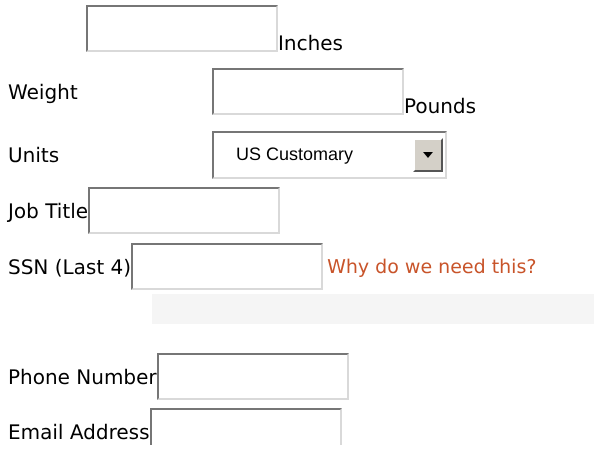 This screenshot has width=594, height=450. Describe the element at coordinates (310, 43) in the screenshot. I see `unit-label: Inches` at that location.